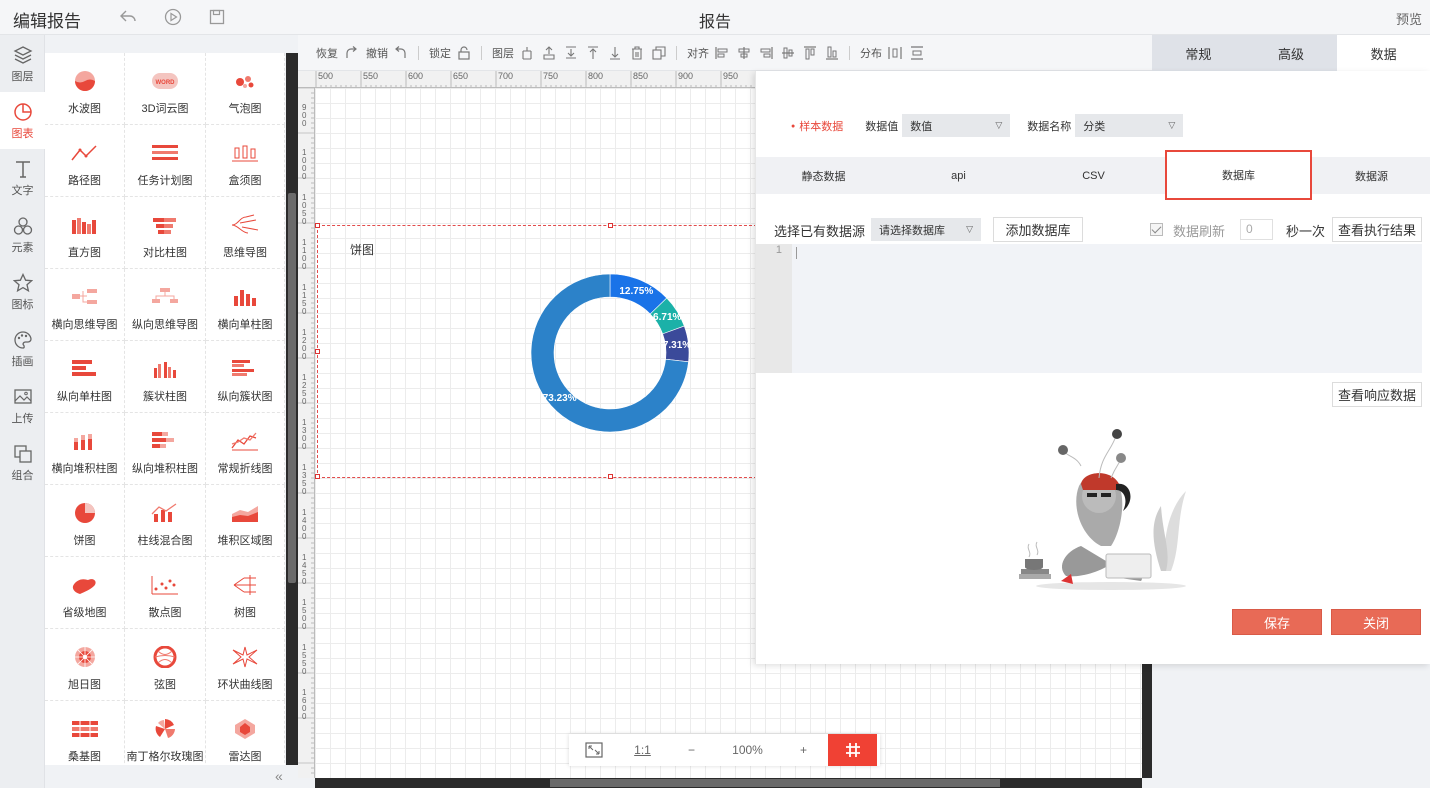  I want to click on chart-type-item: 柱线混合图, so click(165, 521).